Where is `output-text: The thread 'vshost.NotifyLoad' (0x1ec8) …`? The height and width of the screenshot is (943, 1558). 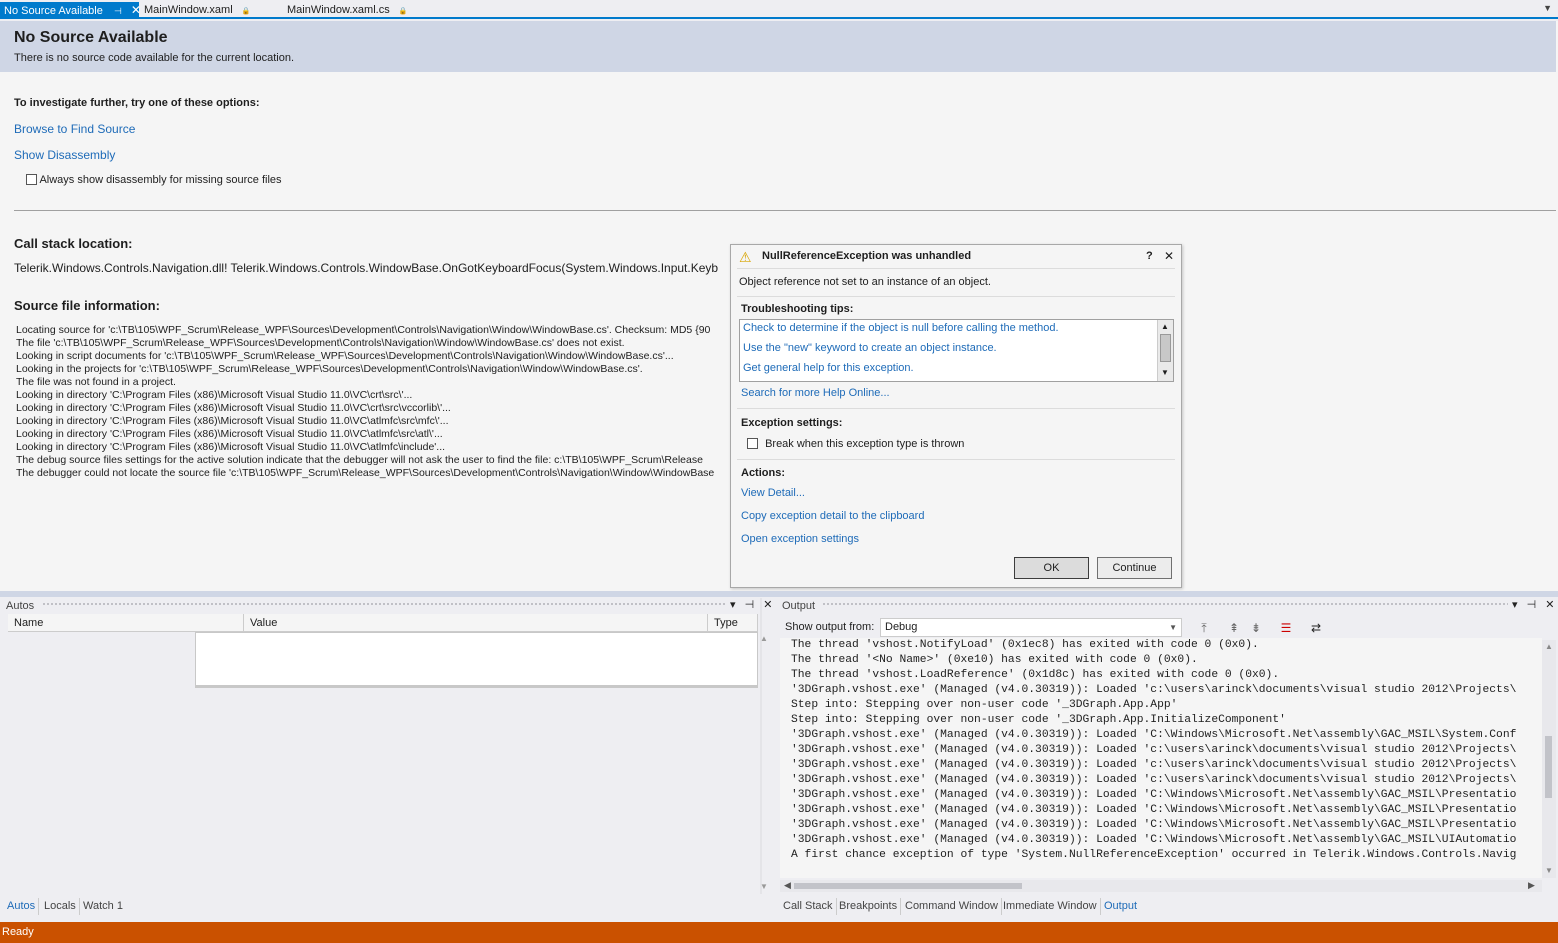 output-text: The thread 'vshost.NotifyLoad' (0x1ec8) … is located at coordinates (1161, 758).